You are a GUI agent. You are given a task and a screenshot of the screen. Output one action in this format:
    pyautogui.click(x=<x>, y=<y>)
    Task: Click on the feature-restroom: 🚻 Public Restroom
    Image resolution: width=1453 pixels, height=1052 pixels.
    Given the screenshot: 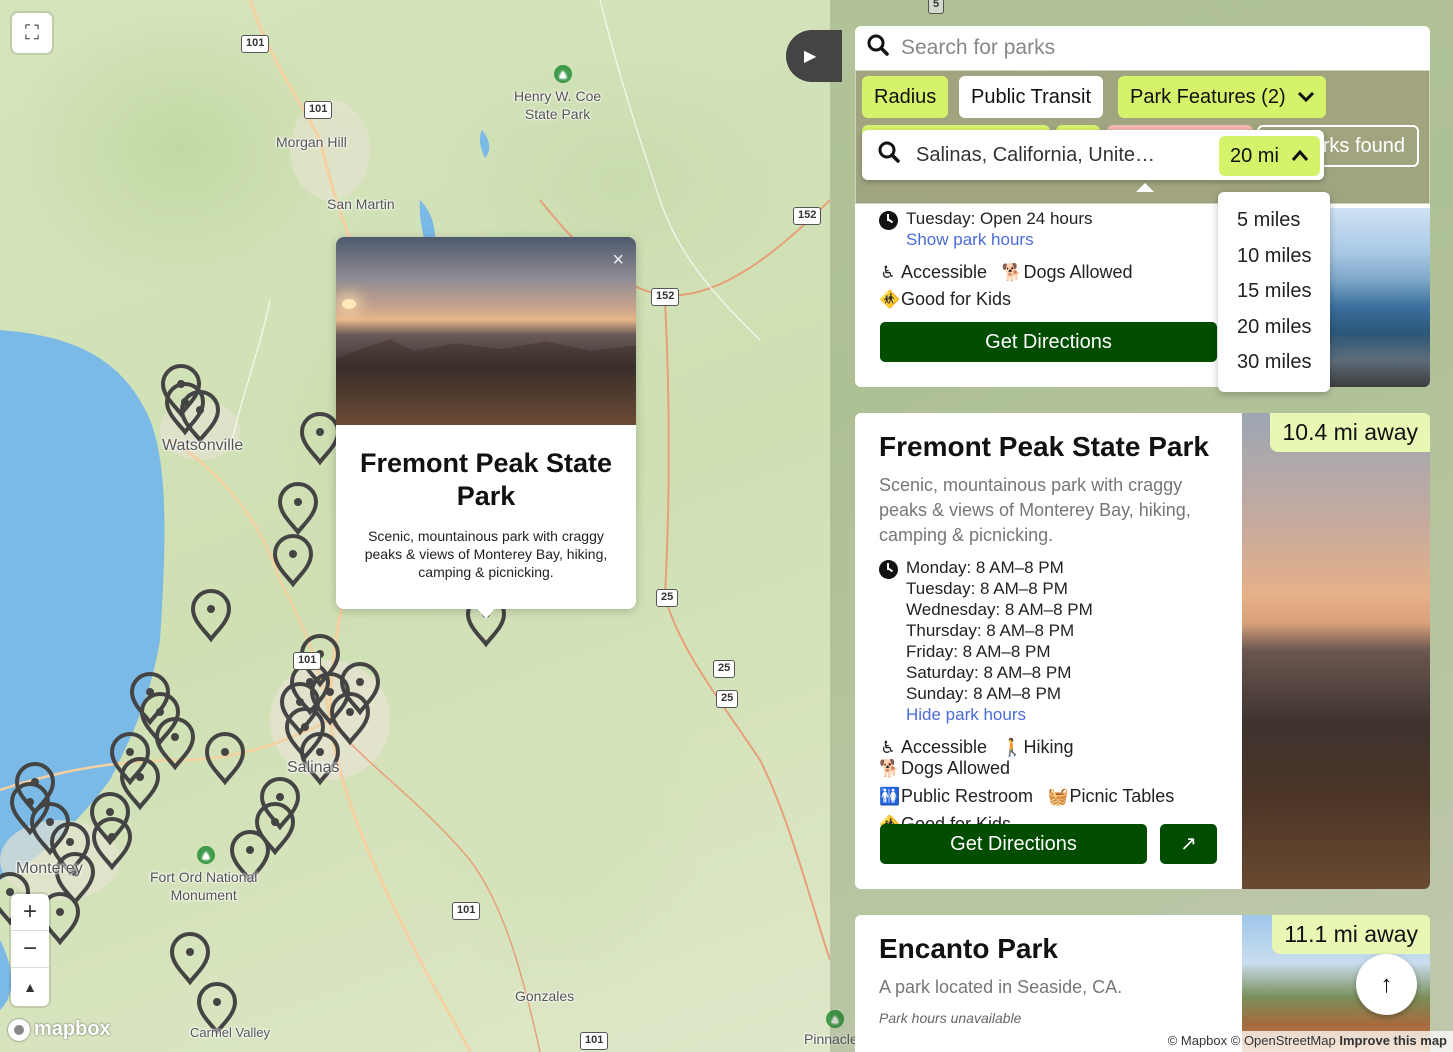 What is the action you would take?
    pyautogui.click(x=956, y=796)
    